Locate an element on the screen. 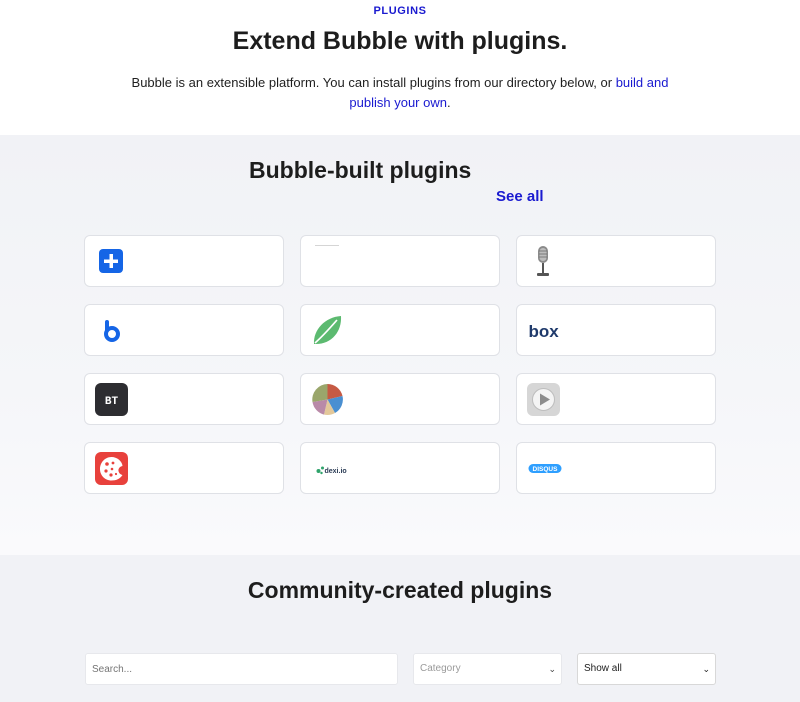  svg-text: BT is located at coordinates (112, 402).